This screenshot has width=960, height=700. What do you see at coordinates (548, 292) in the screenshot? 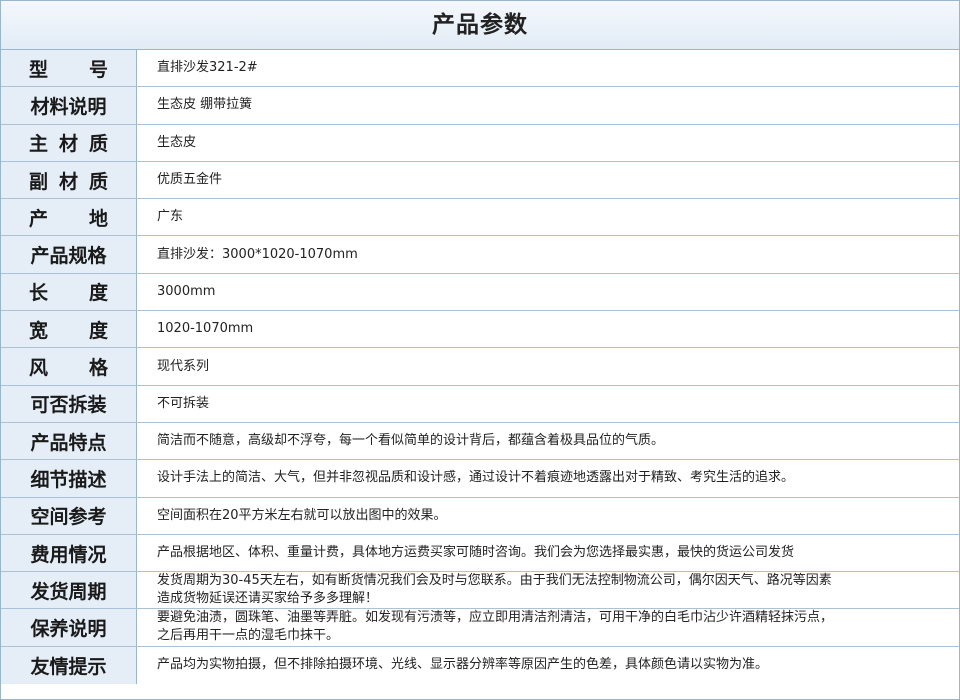
I see `row-value: 3000mm` at bounding box center [548, 292].